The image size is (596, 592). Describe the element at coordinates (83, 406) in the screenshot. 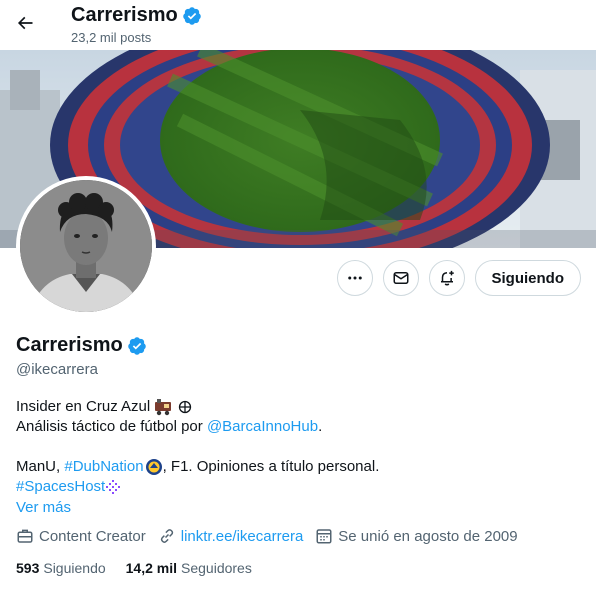

I see `bio-text: Insider en Cruz Azul` at that location.